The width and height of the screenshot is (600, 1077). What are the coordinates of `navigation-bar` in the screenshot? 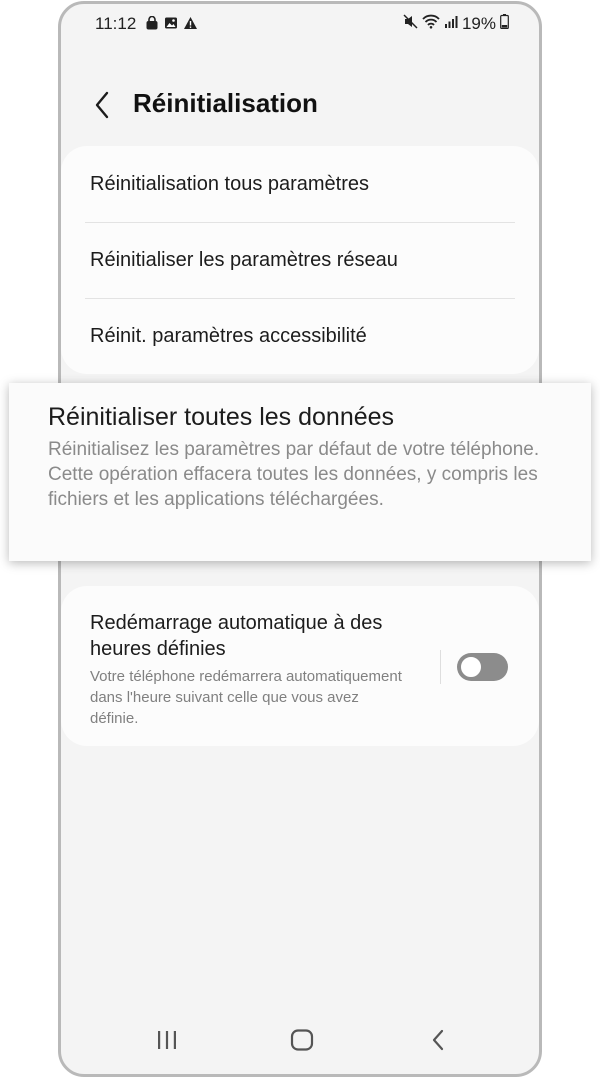 It's located at (300, 1040).